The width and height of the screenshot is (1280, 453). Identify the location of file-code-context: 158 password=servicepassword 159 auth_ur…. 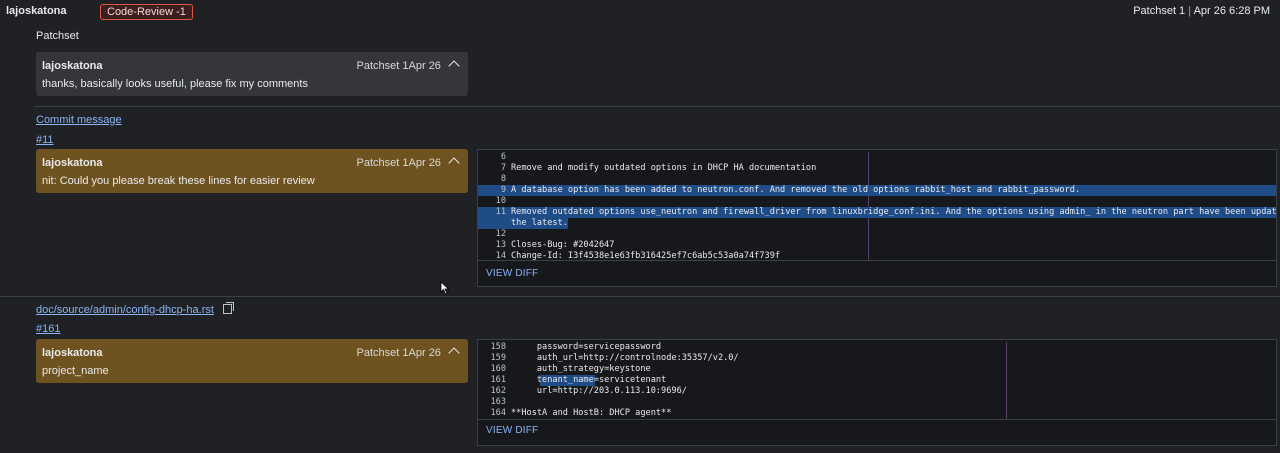
(877, 392).